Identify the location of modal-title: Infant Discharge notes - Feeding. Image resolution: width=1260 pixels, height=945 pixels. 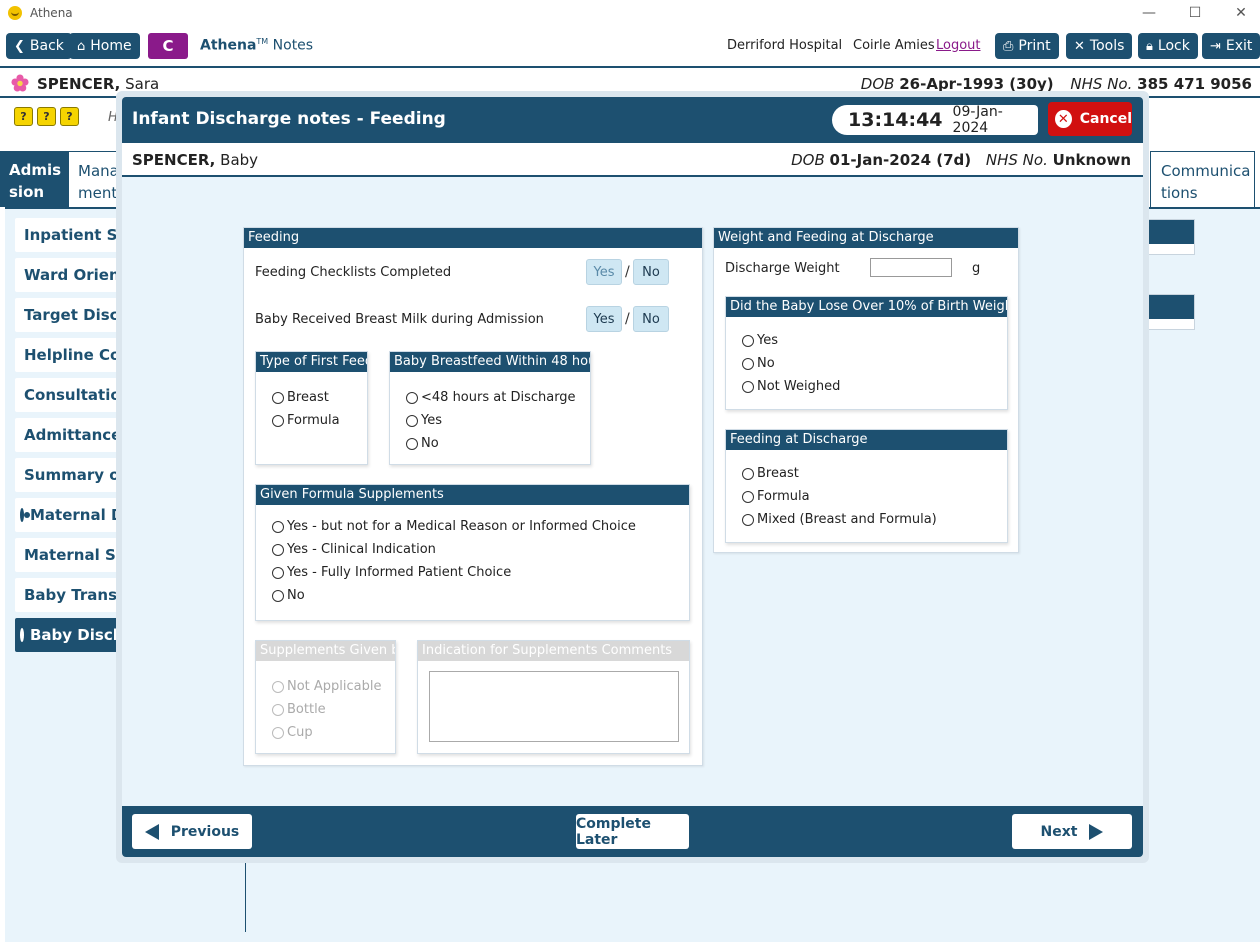
(289, 119).